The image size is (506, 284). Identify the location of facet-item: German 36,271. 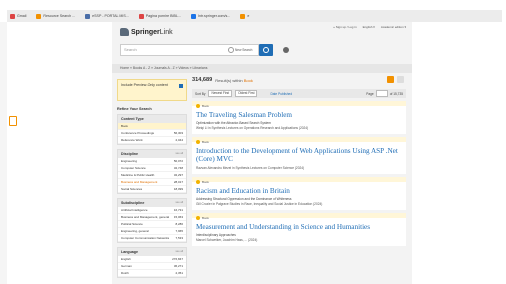
(152, 266).